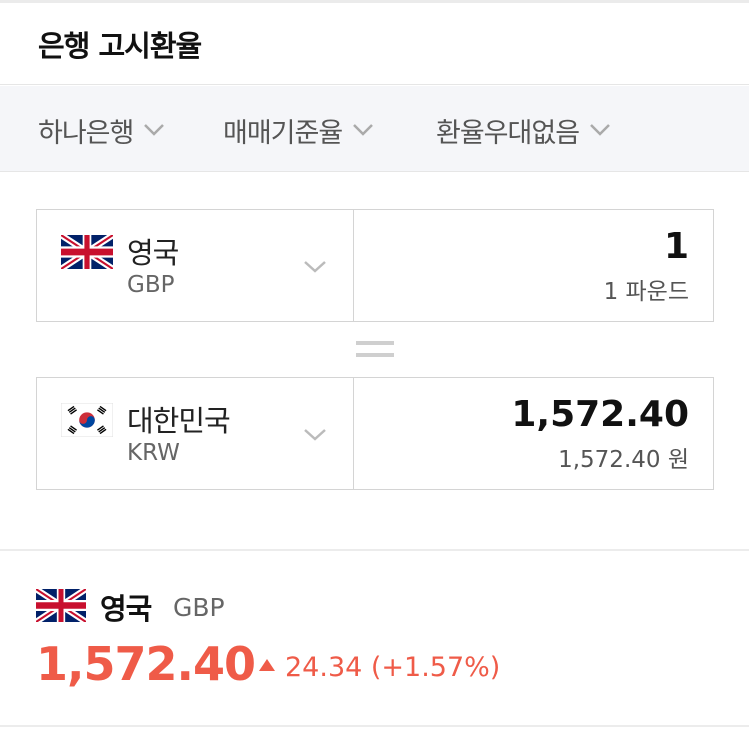  What do you see at coordinates (126, 609) in the screenshot?
I see `summary-country-name: 영국` at bounding box center [126, 609].